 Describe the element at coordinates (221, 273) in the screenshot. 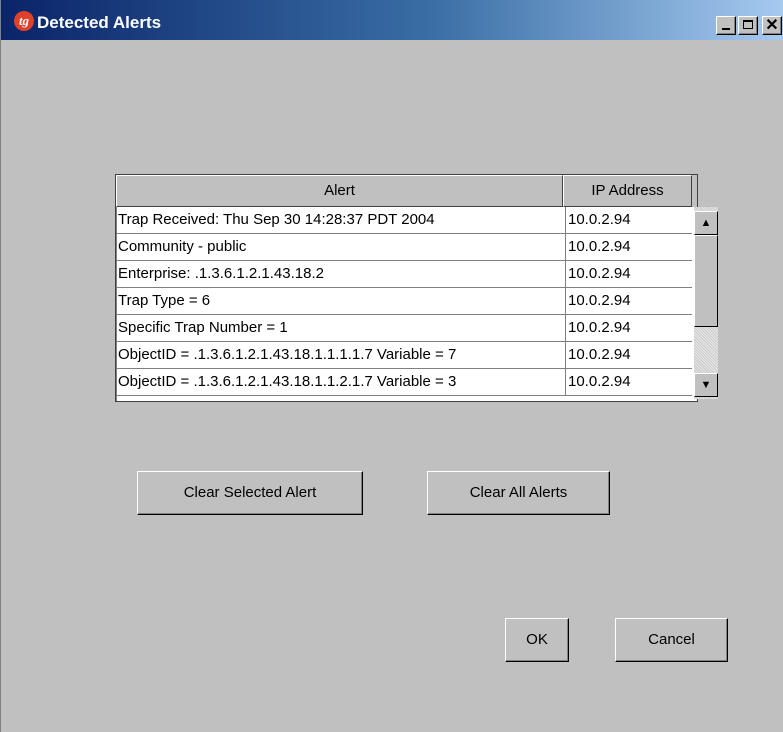

I see `alert-cell: Enterprise: .1.3.6.1.2.1.43.18.2` at that location.